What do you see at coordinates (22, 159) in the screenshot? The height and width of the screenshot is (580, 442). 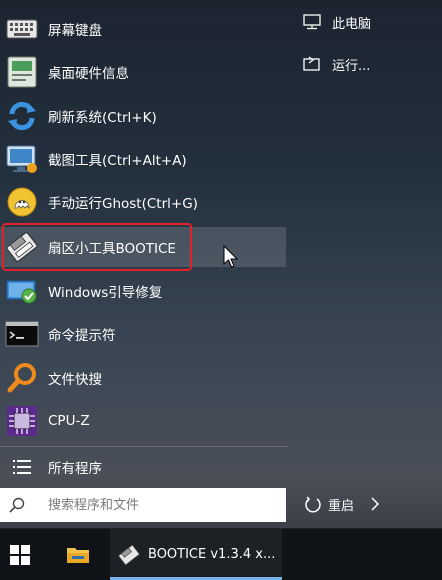 I see `screenshot-icon` at bounding box center [22, 159].